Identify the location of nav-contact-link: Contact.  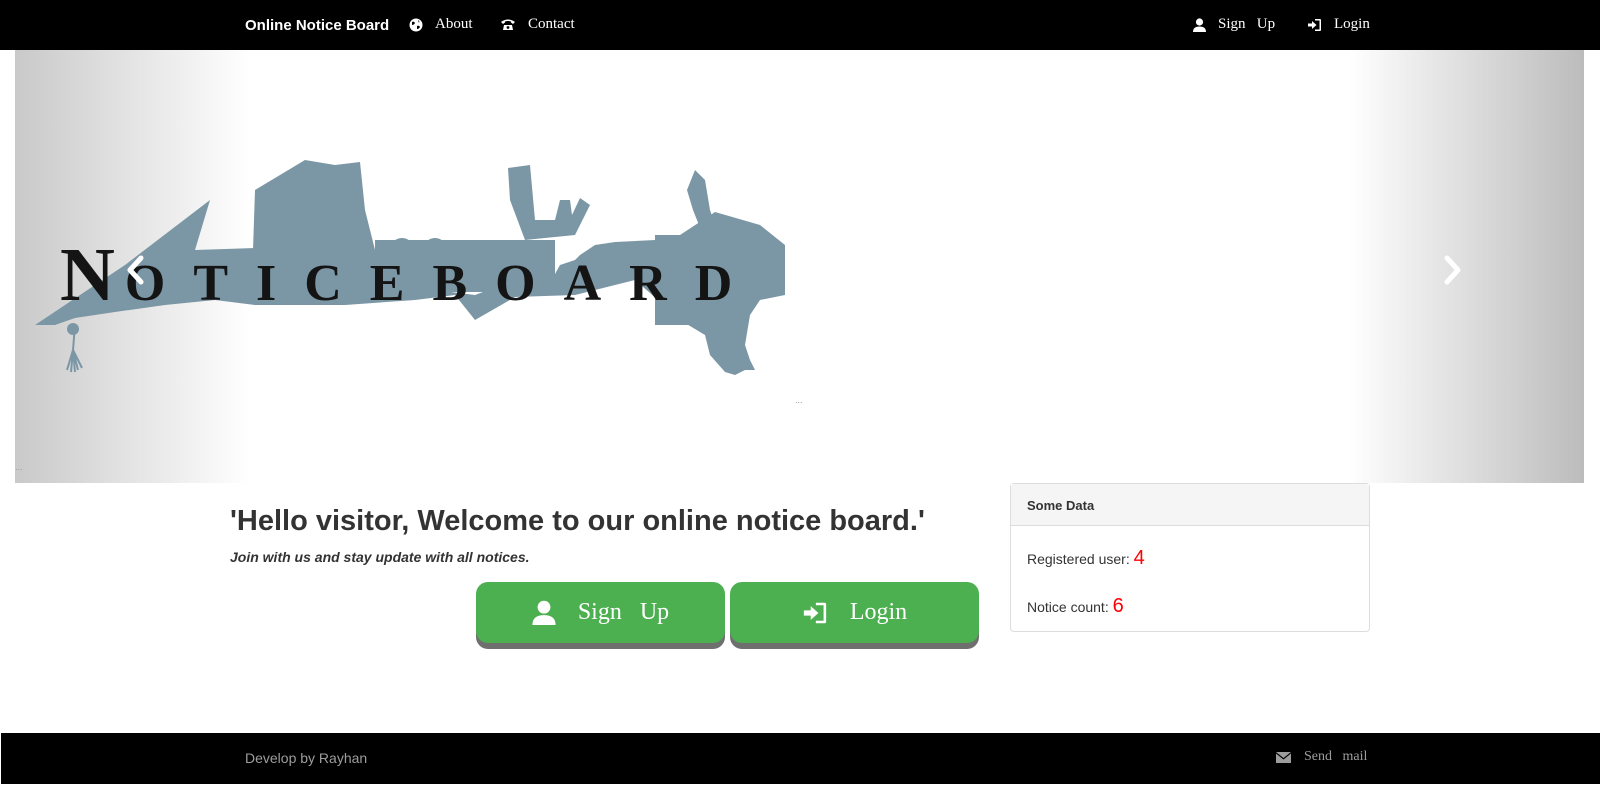
(537, 24).